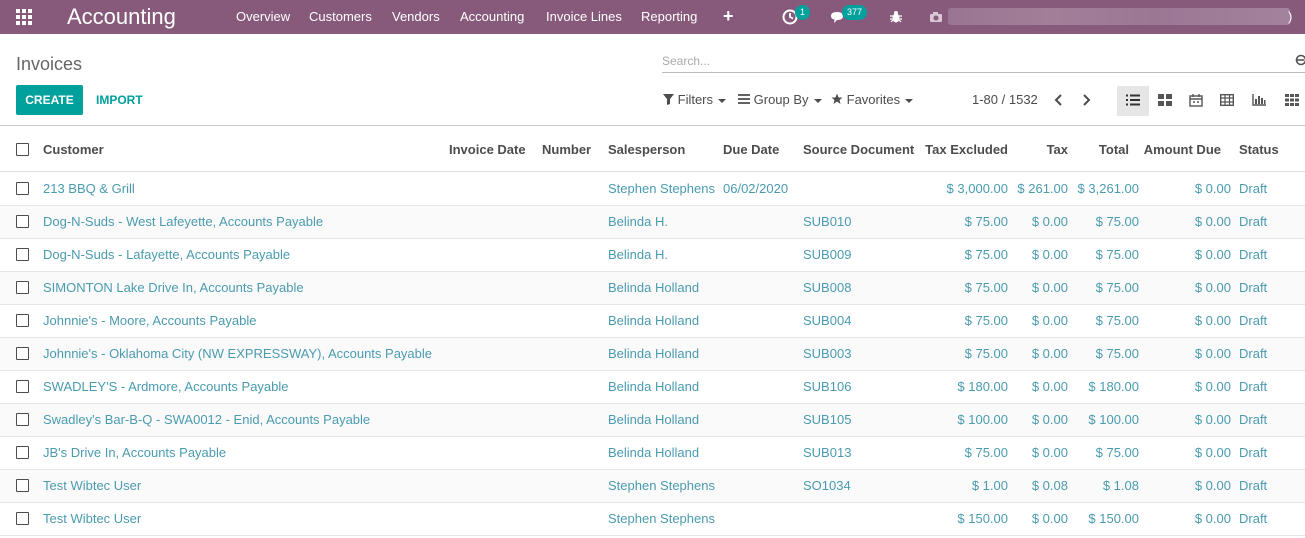 This screenshot has height=538, width=1305. I want to click on cell-customer: Dog-N-Suds - Lafayette, Accounts Payable, so click(167, 254).